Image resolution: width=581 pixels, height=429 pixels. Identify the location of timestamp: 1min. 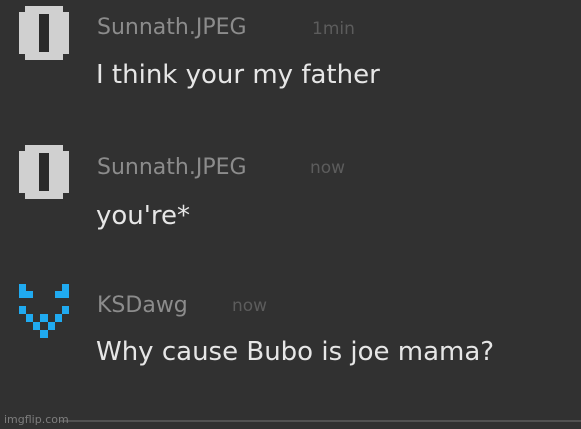
(333, 29).